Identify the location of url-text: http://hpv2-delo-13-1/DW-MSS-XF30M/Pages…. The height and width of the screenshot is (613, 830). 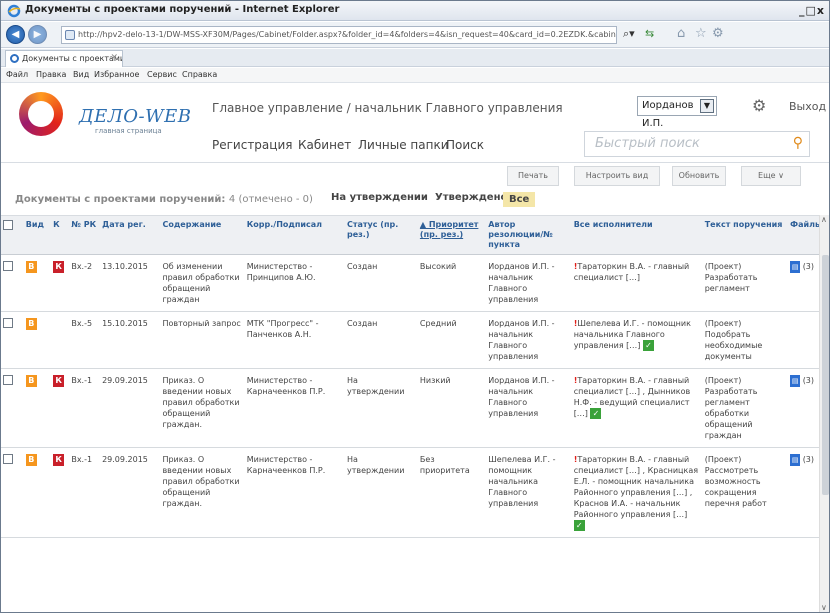
(347, 34).